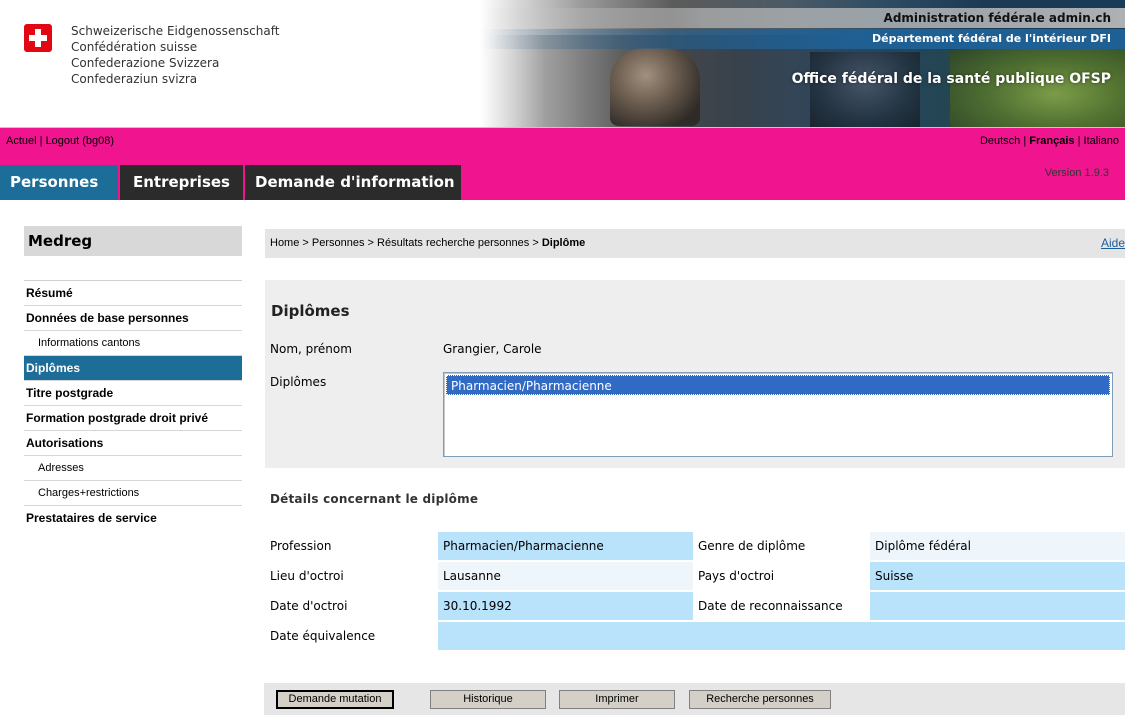  I want to click on sidebar-item-formation-postgrade: Formation postgrade droit privé, so click(133, 418).